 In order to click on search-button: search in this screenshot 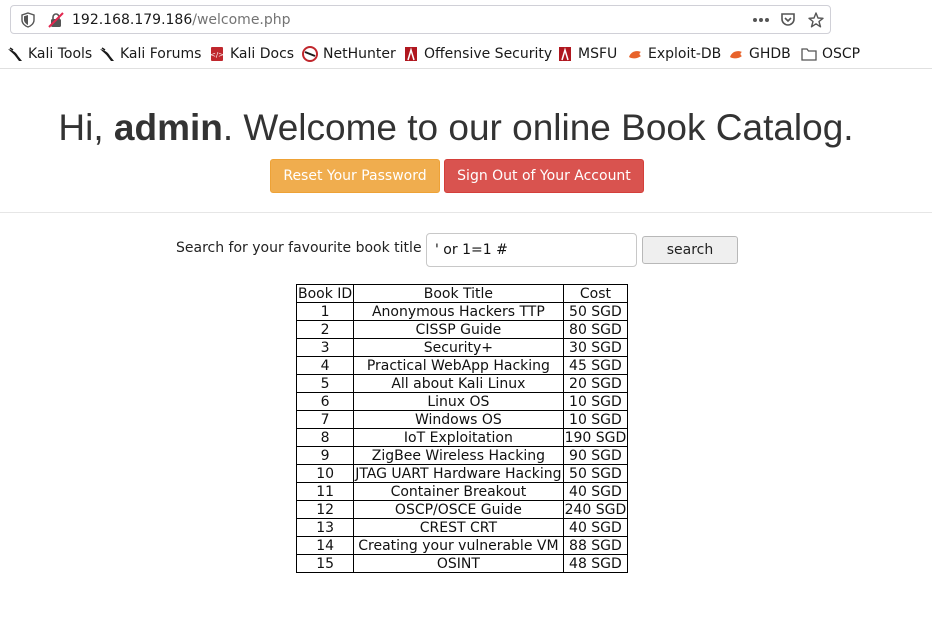, I will do `click(690, 250)`.